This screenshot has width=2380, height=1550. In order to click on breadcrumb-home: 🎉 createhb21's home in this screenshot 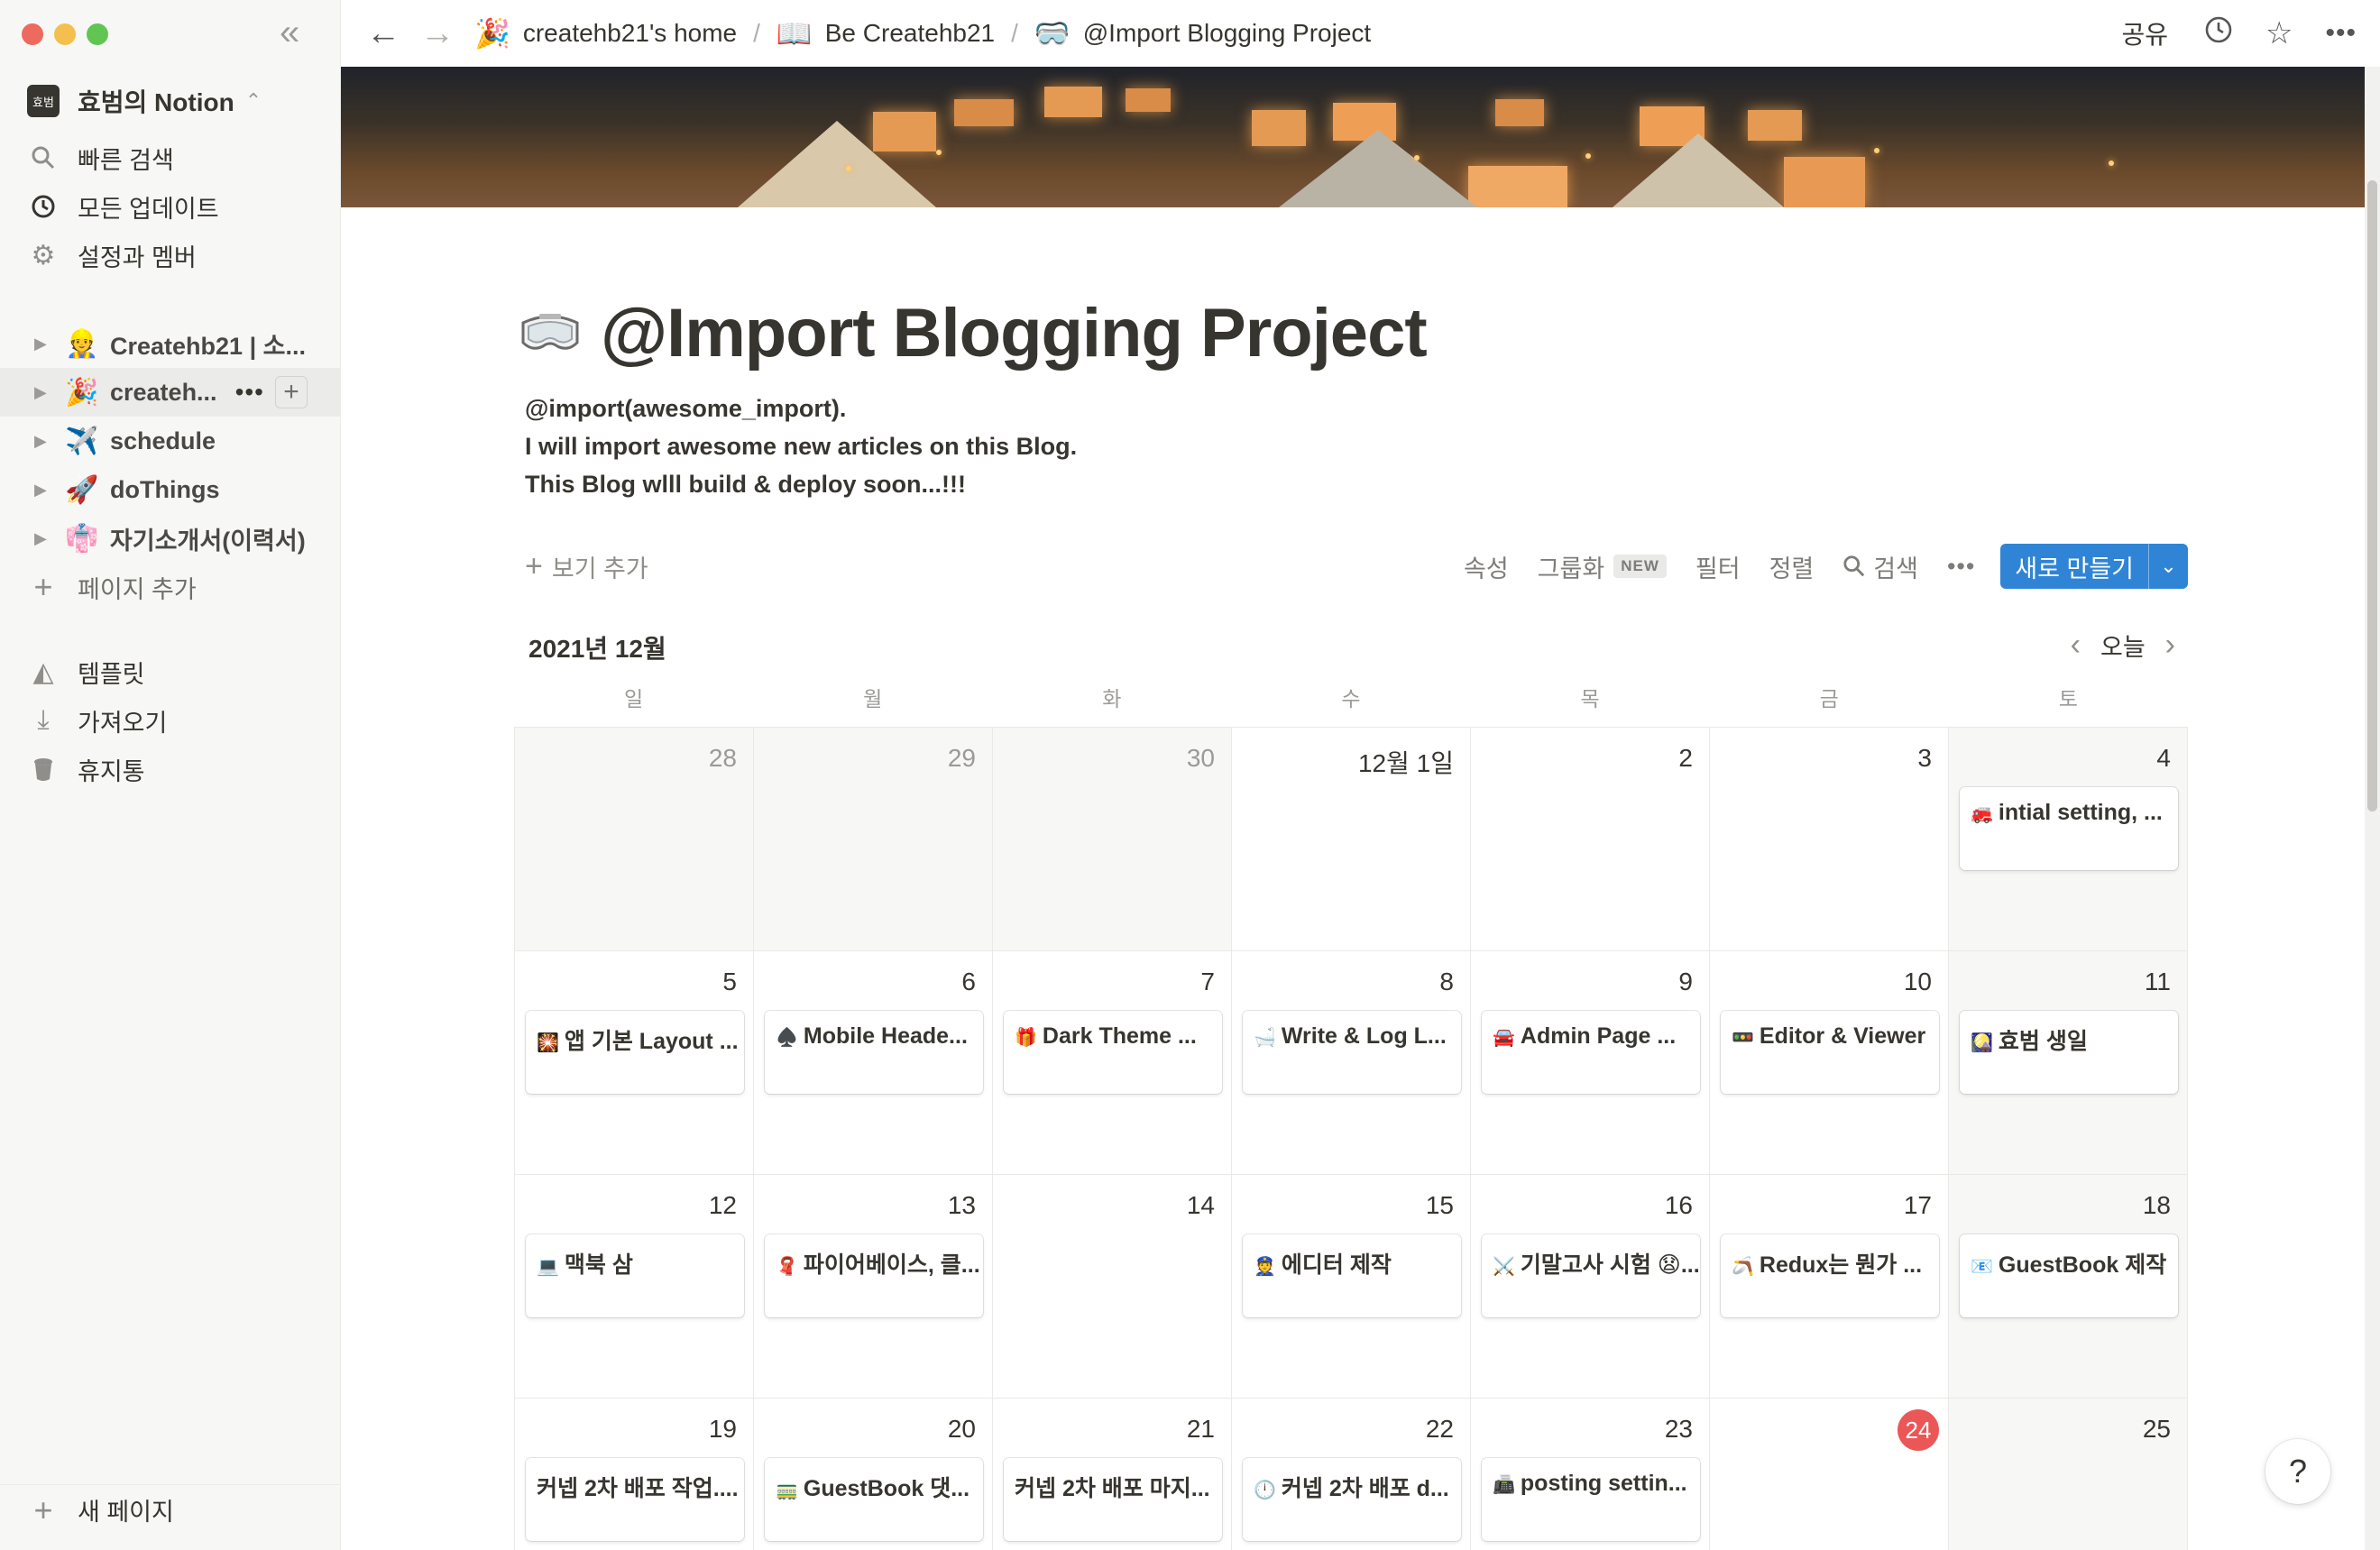, I will do `click(605, 33)`.